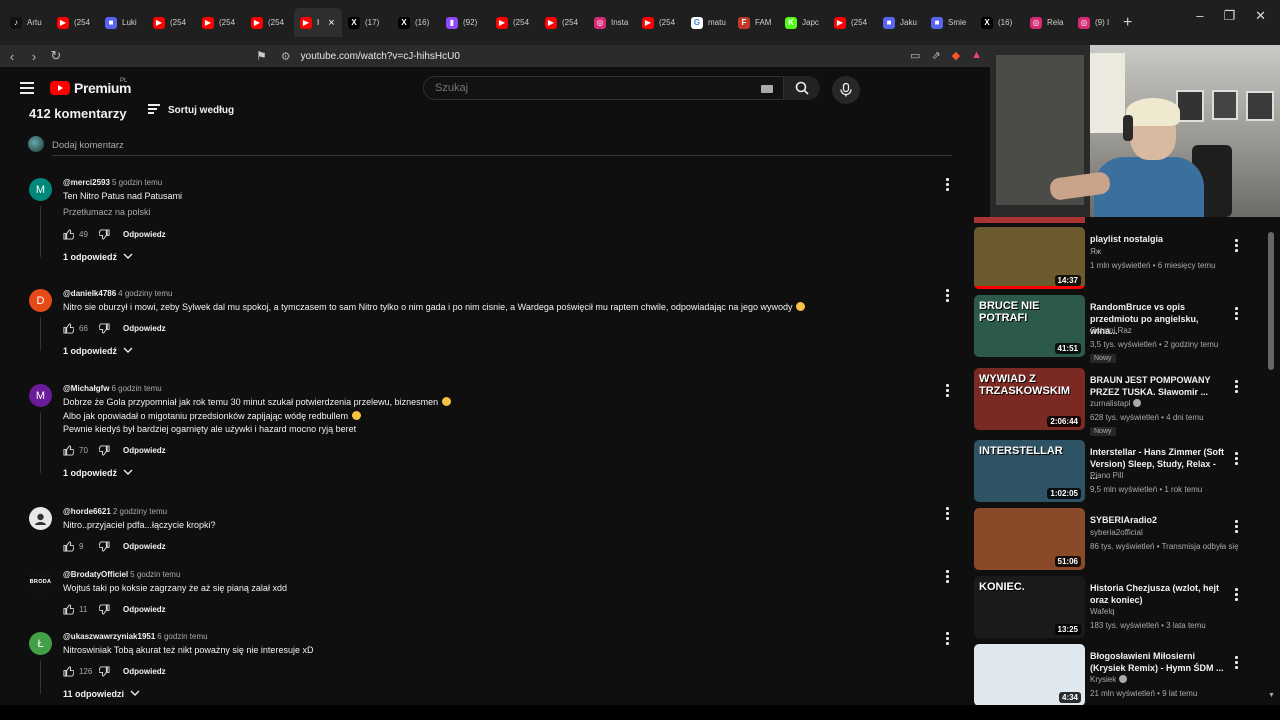  What do you see at coordinates (1029, 326) in the screenshot?
I see `video-thumbnail: BRUCE NIE POTRAFI 41:51` at bounding box center [1029, 326].